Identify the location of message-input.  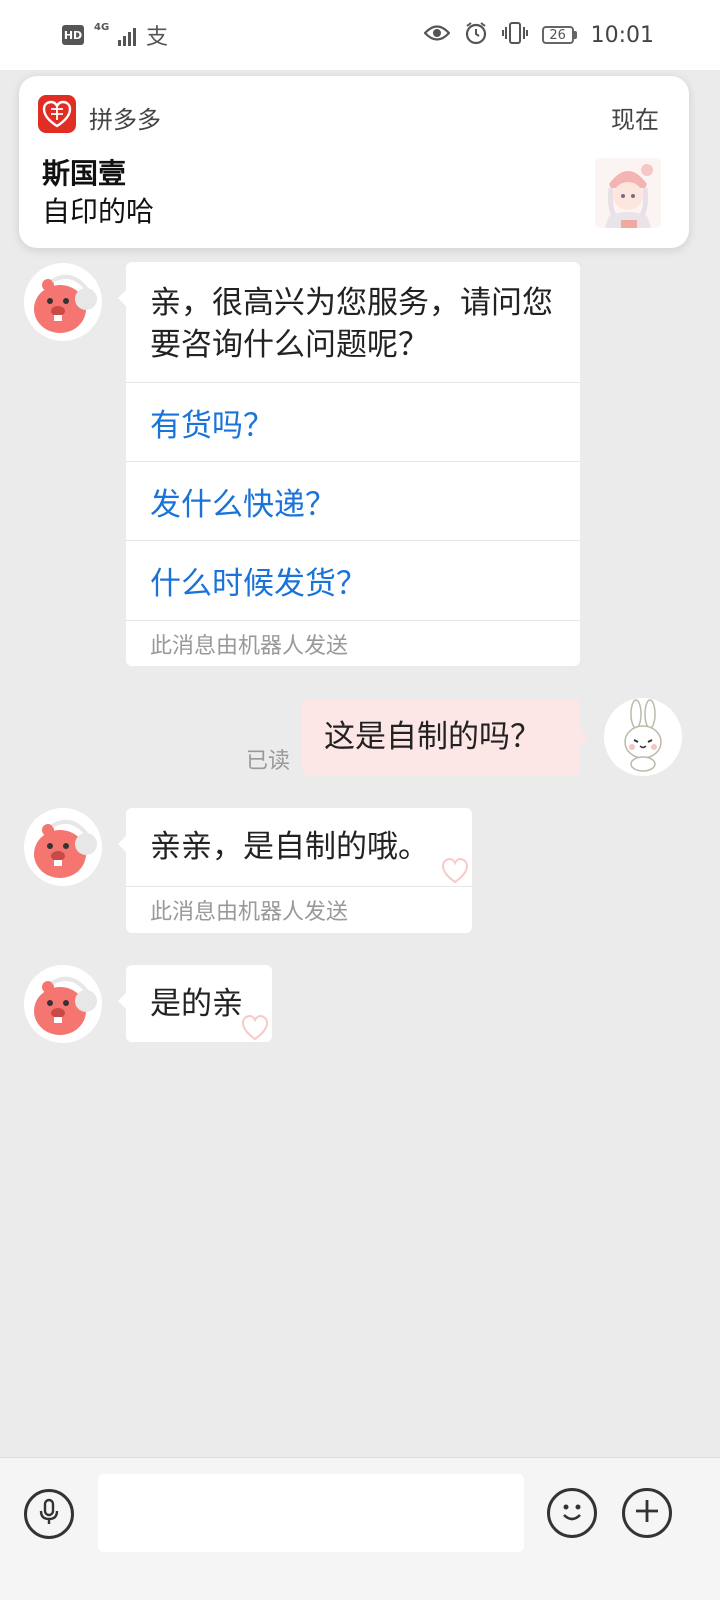
(311, 1513).